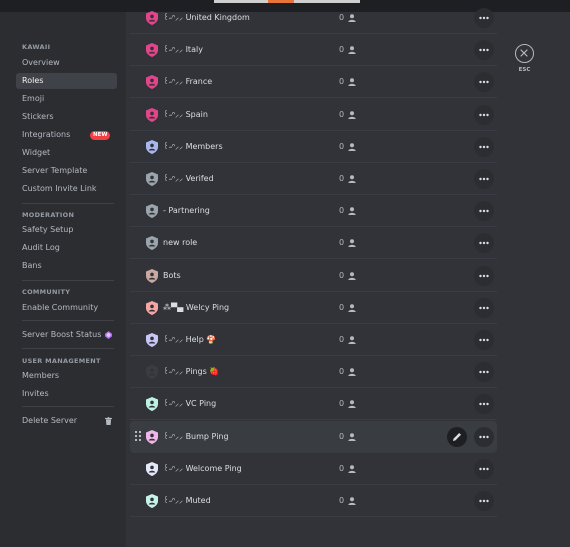 This screenshot has height=547, width=570. I want to click on sidebar-item-safety-setup: Safety Setup, so click(66, 230).